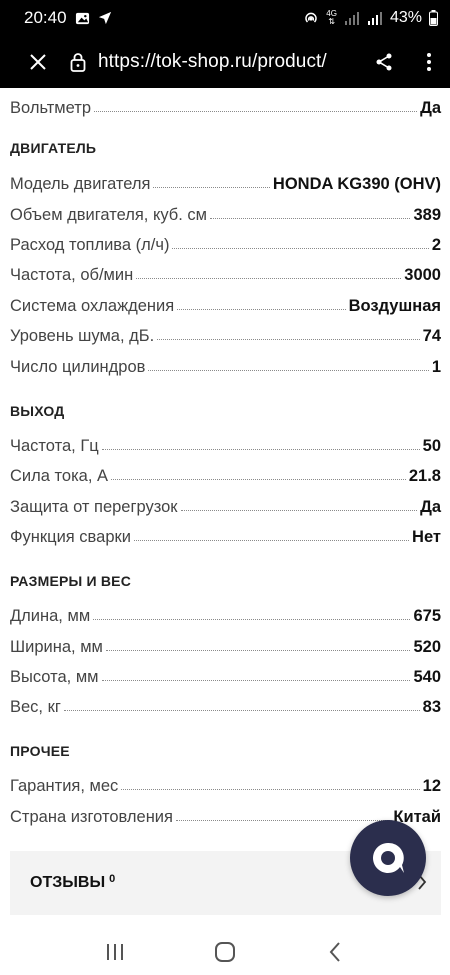  What do you see at coordinates (91, 817) in the screenshot?
I see `spec-label: Страна изготовления` at bounding box center [91, 817].